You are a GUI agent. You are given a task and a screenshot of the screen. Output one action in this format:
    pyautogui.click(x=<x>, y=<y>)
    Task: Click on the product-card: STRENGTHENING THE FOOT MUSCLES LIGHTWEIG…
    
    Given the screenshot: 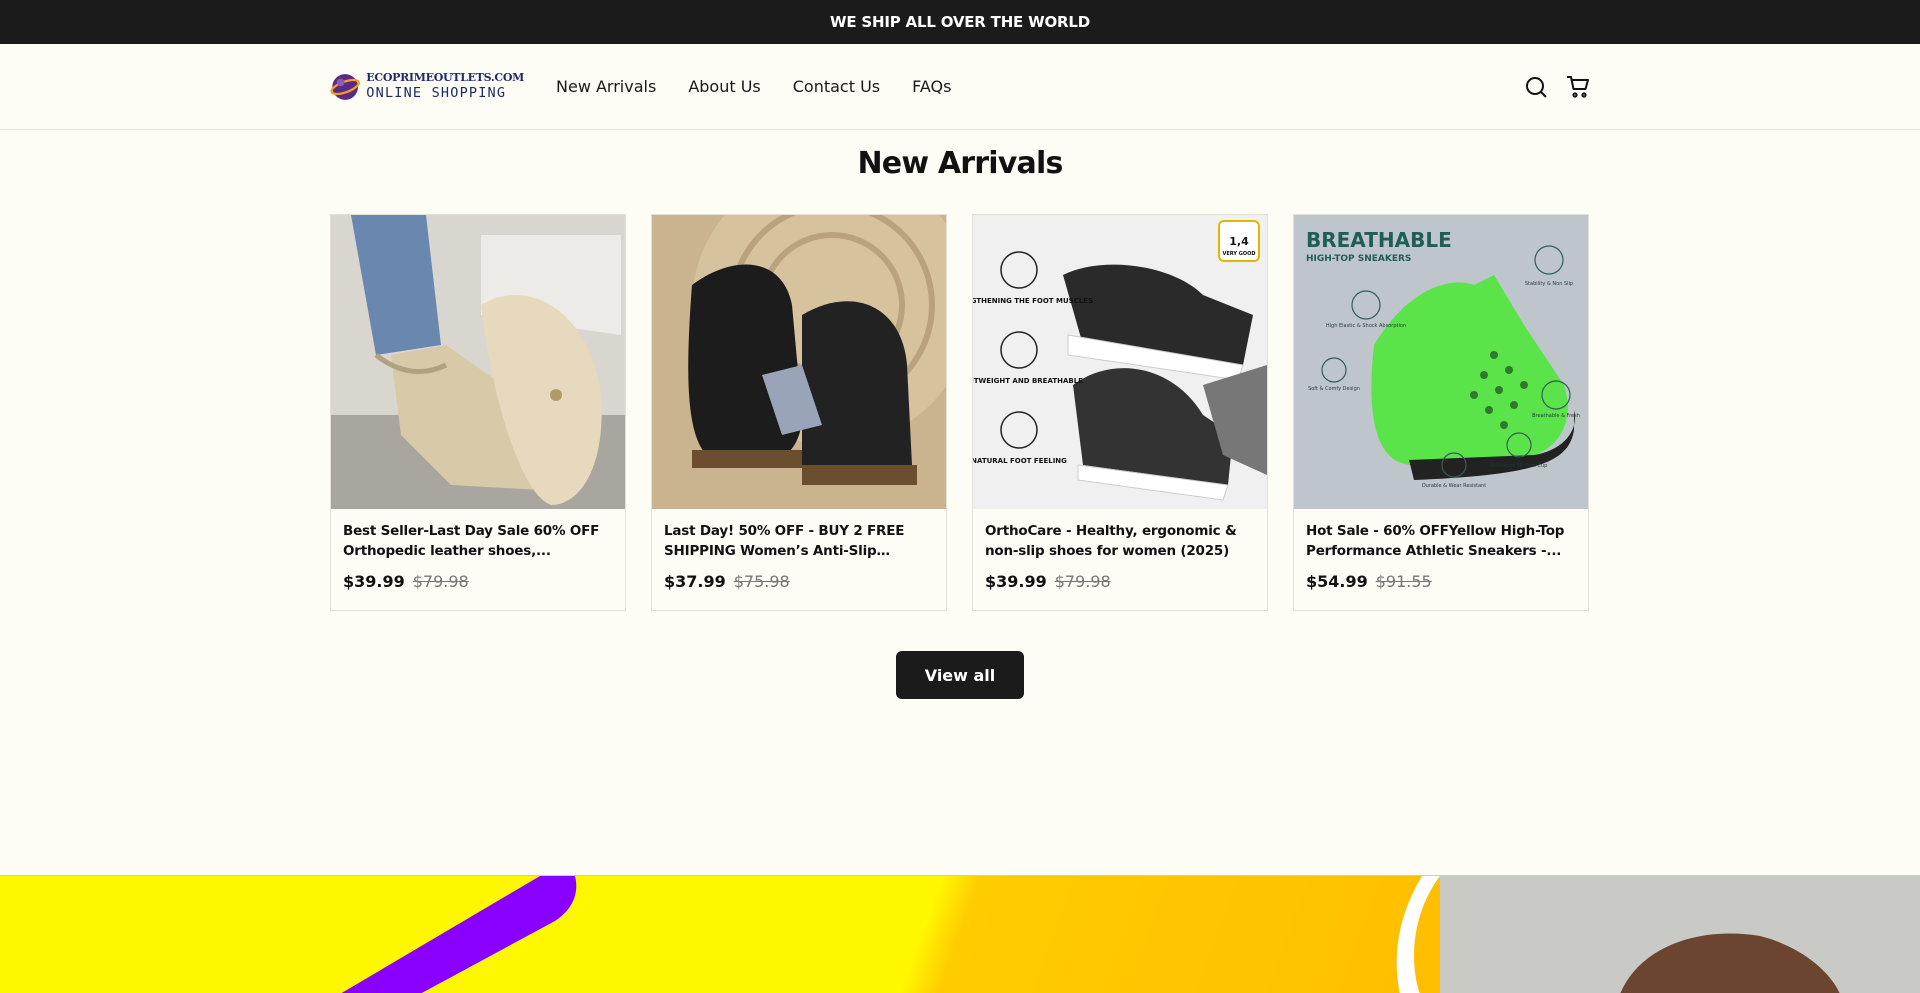 What is the action you would take?
    pyautogui.click(x=1120, y=412)
    